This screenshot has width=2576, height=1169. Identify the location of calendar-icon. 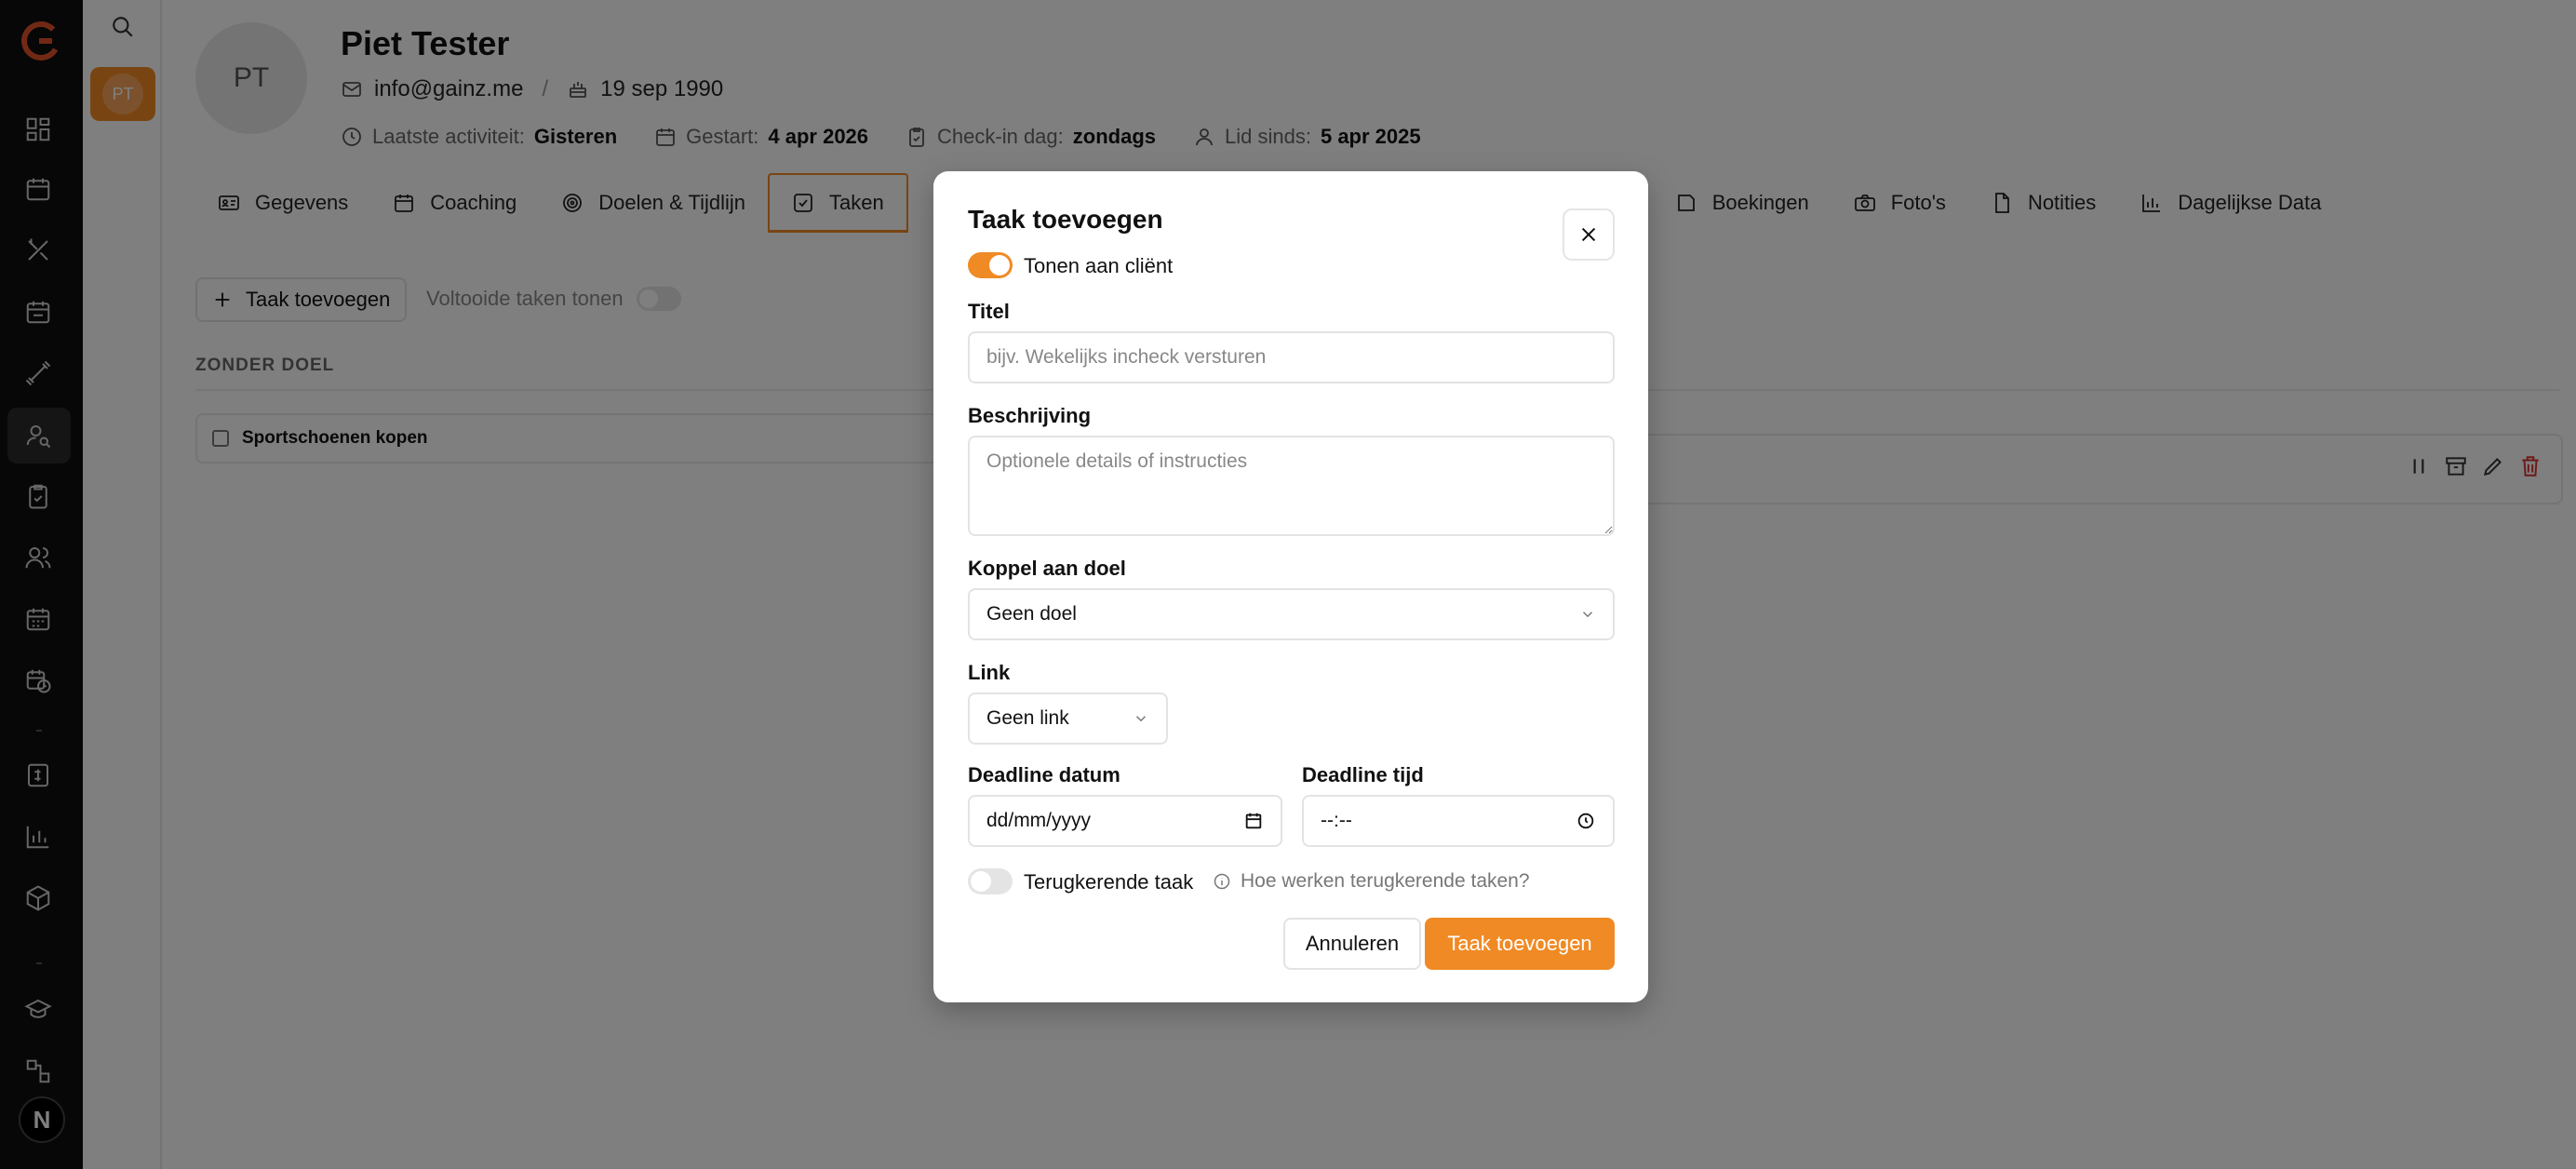
(1253, 821).